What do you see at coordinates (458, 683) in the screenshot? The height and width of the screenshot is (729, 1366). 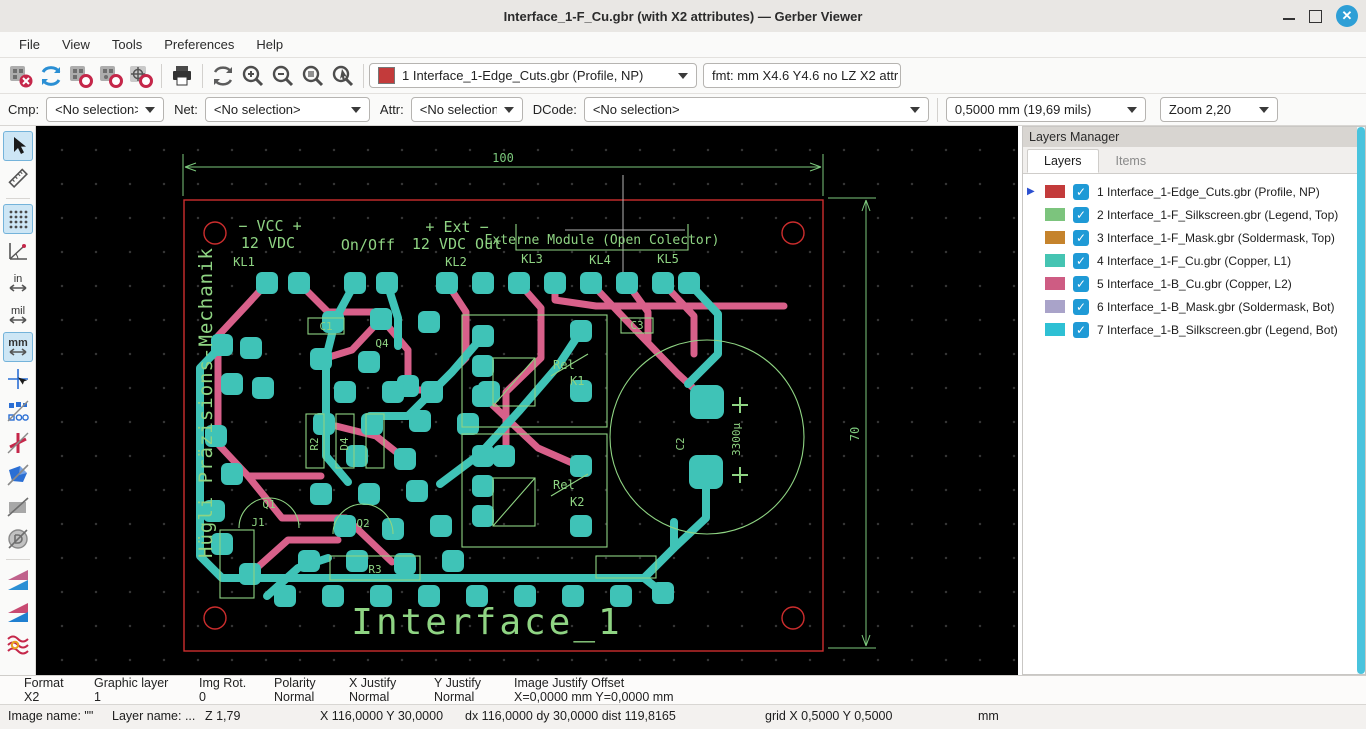 I see `info-label: Y Justify` at bounding box center [458, 683].